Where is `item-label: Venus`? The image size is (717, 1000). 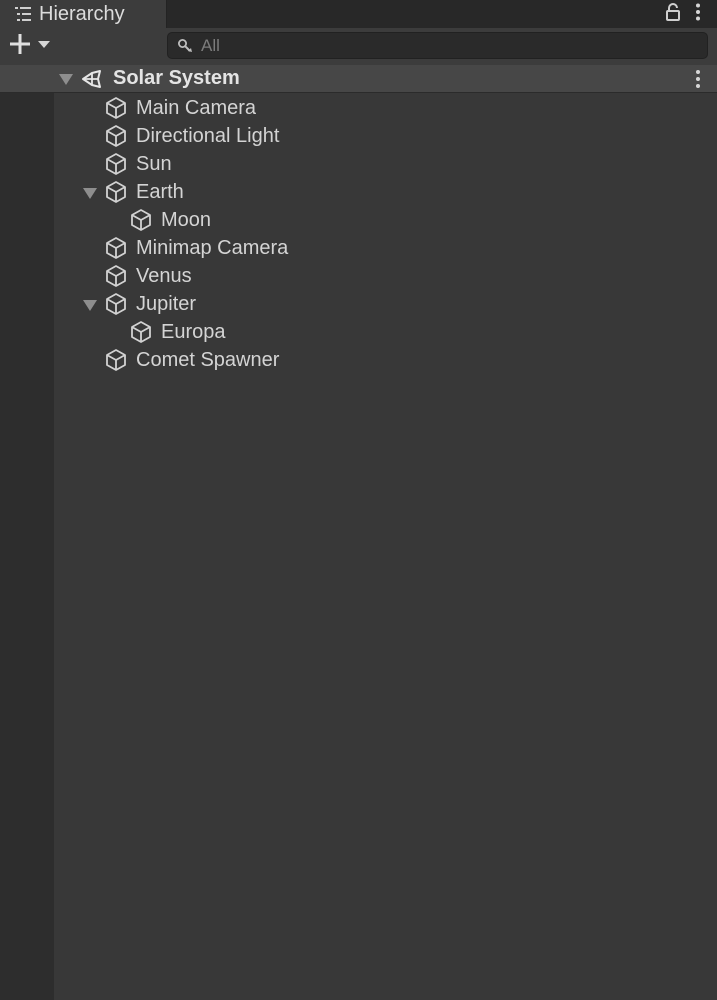
item-label: Venus is located at coordinates (164, 275).